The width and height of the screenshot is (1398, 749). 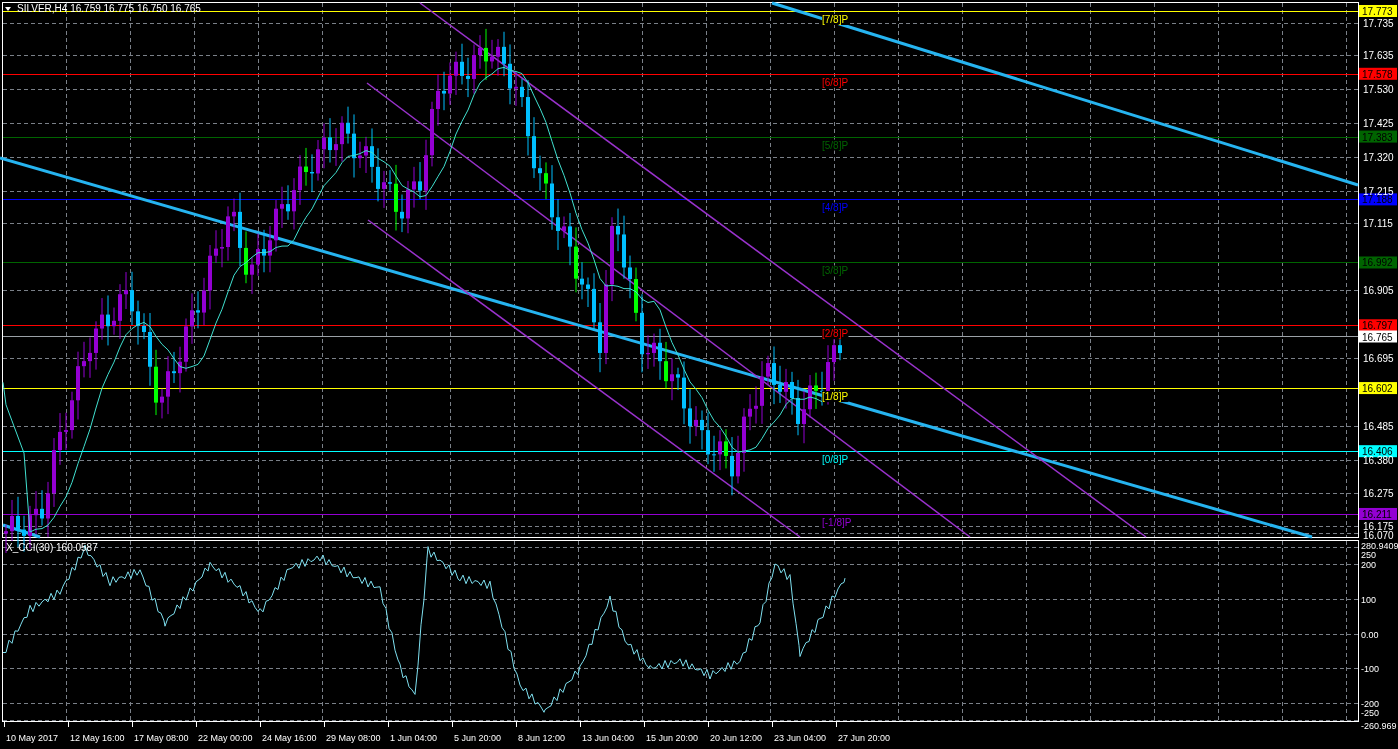 I want to click on level-price-badge: 16.992, so click(x=1378, y=262).